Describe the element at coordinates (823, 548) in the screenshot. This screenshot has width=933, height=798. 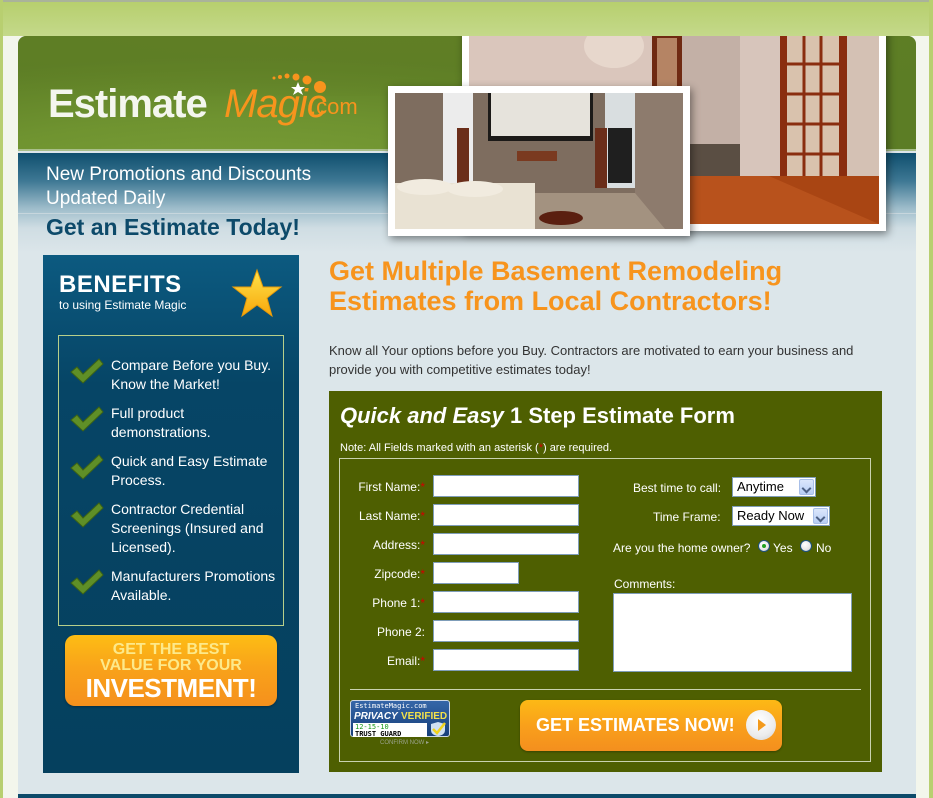
I see `owner-no-label: No` at that location.